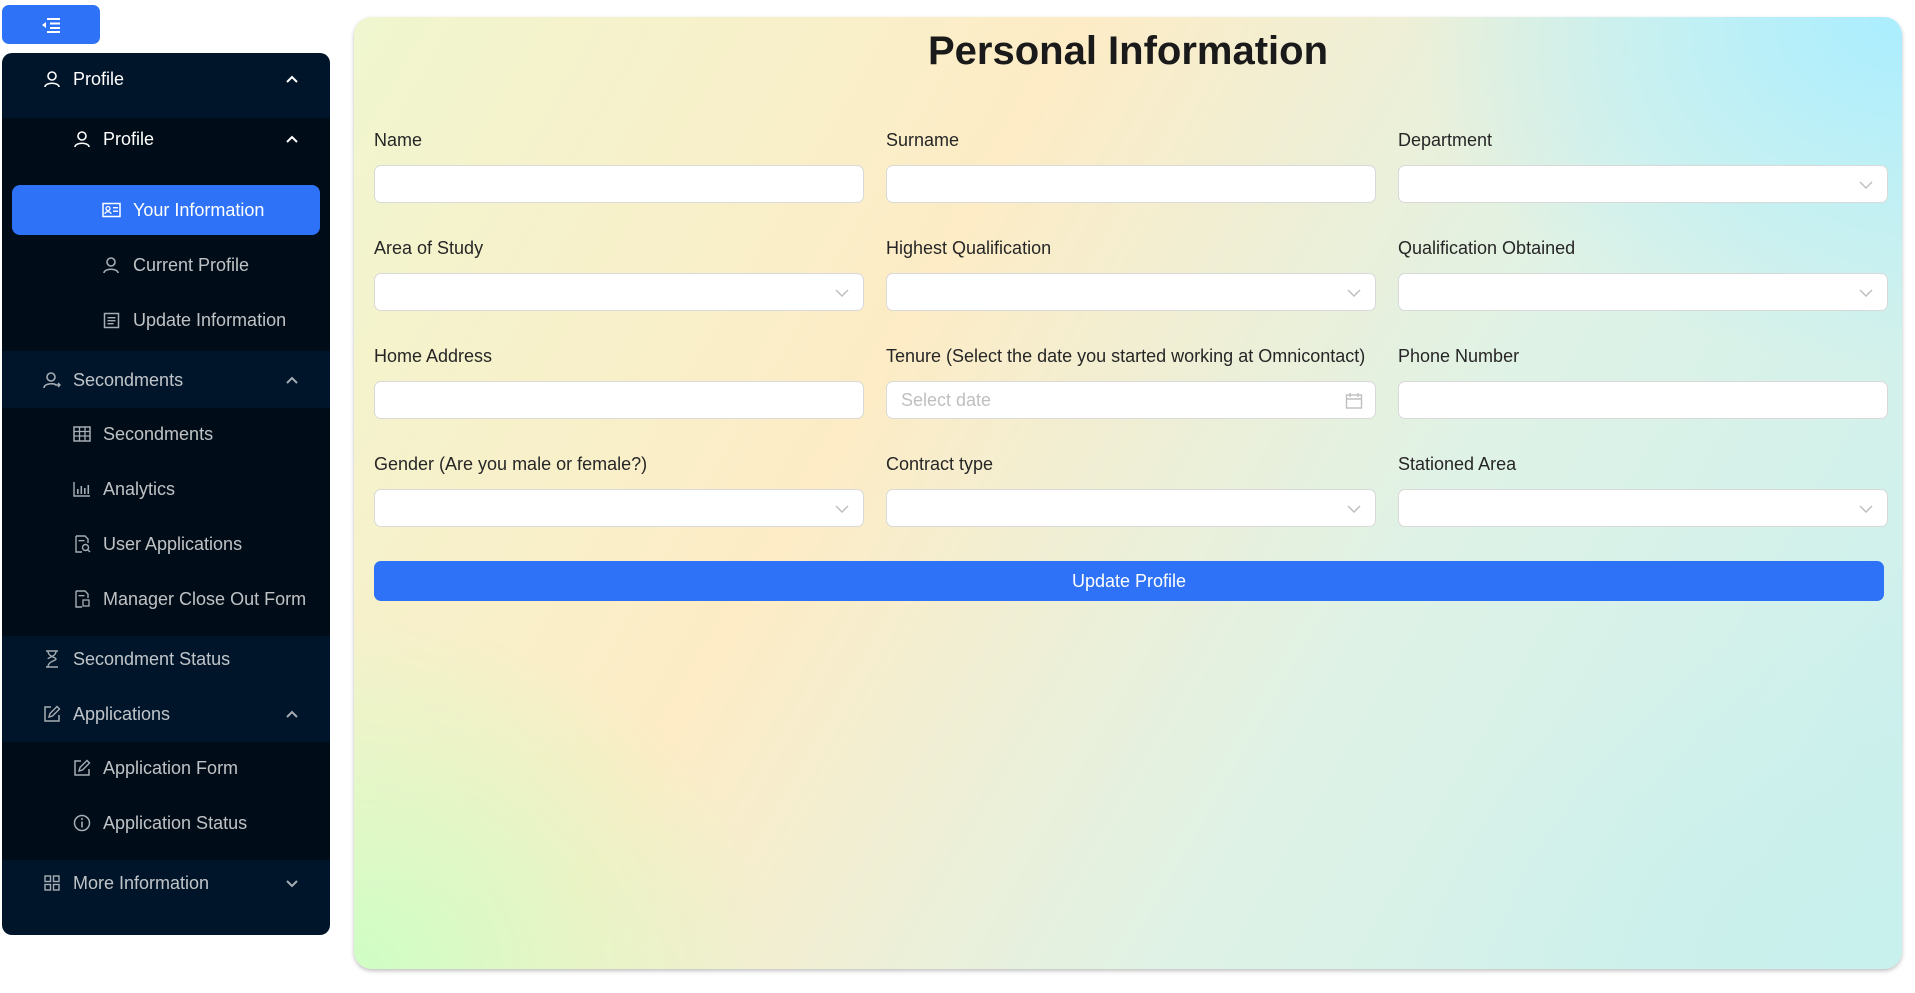 The image size is (1915, 993). What do you see at coordinates (139, 488) in the screenshot?
I see `sidebar-item-label: Analytics` at bounding box center [139, 488].